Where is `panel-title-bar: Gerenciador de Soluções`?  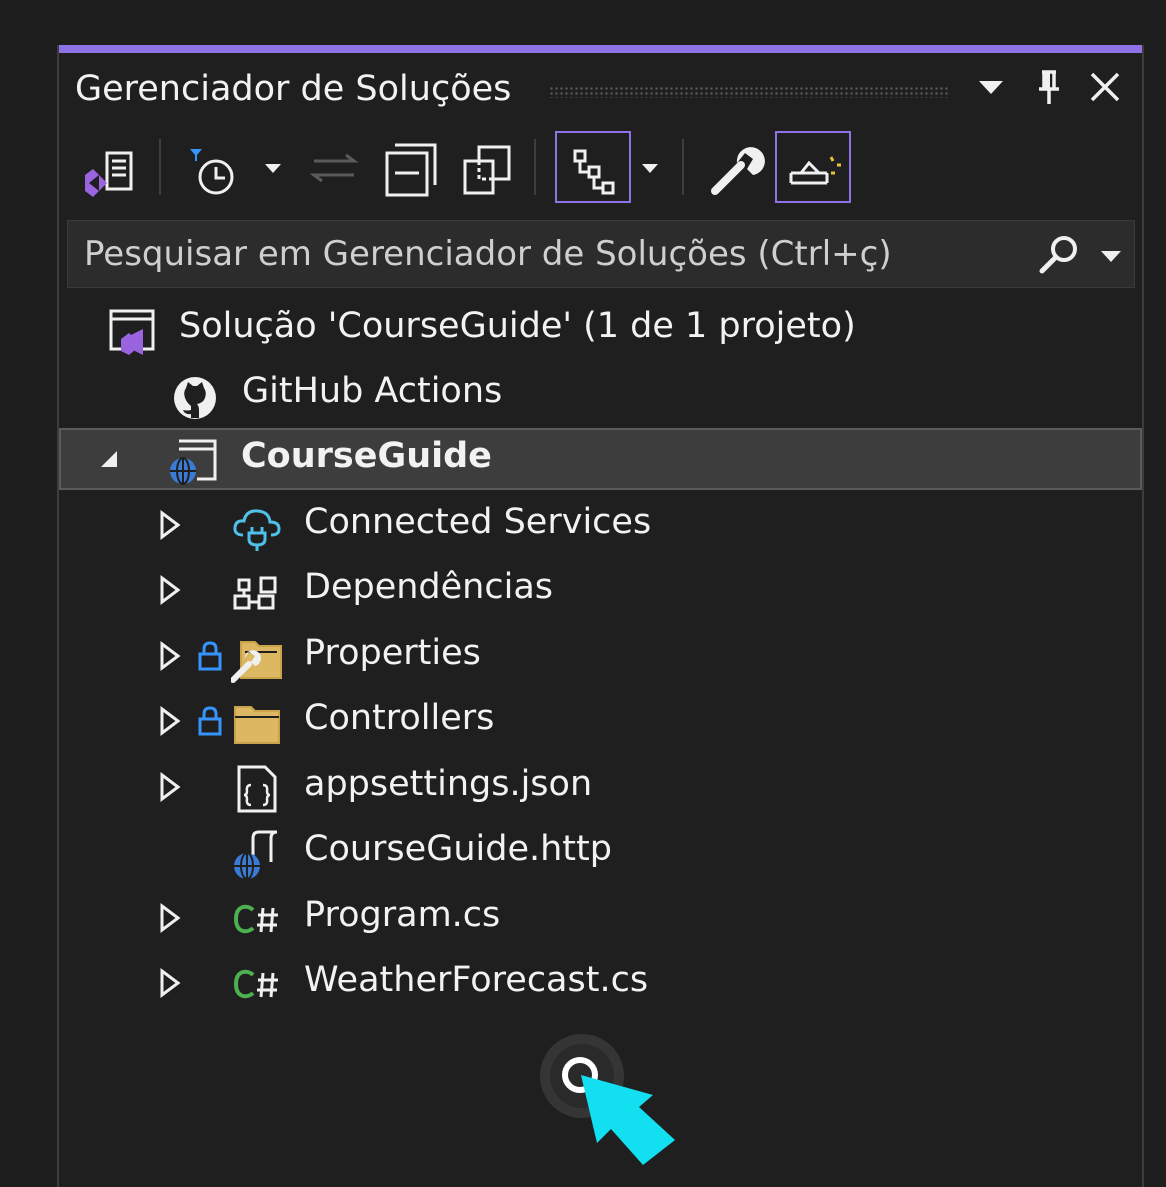 panel-title-bar: Gerenciador de Soluções is located at coordinates (600, 86).